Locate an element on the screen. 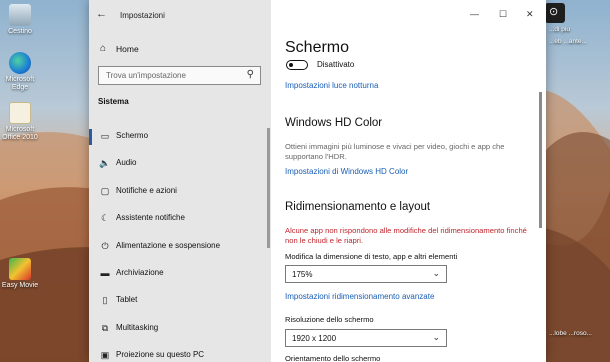 Image resolution: width=610 pixels, height=362 pixels. edge-icon is located at coordinates (20, 63).